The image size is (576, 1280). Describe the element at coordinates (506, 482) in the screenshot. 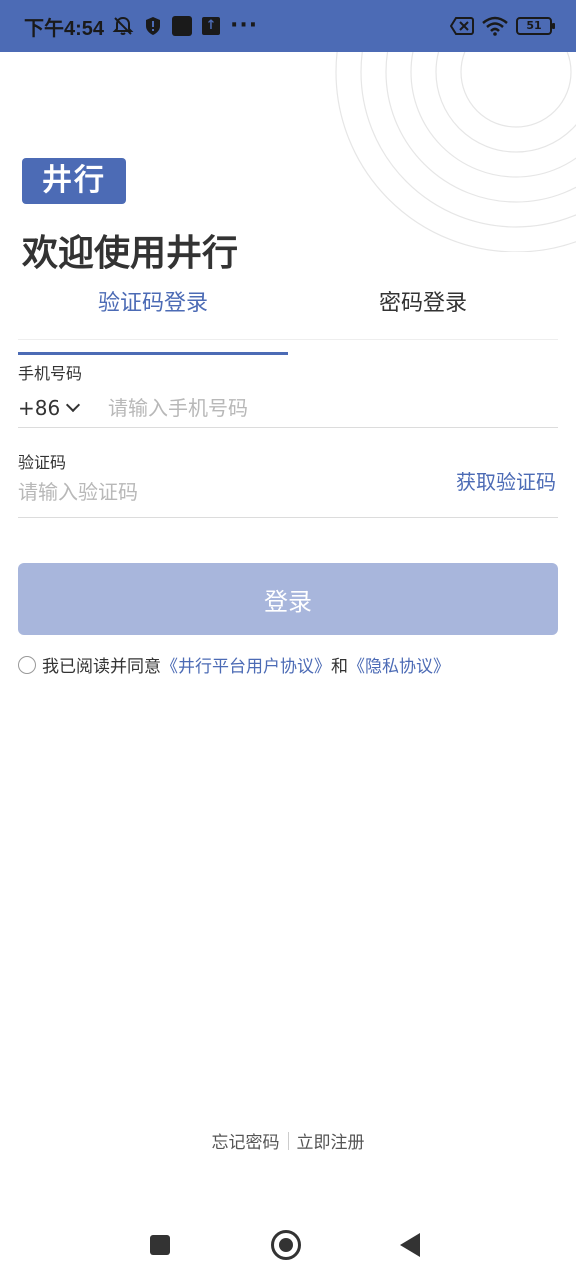

I see `get-code-button: 获取验证码` at that location.